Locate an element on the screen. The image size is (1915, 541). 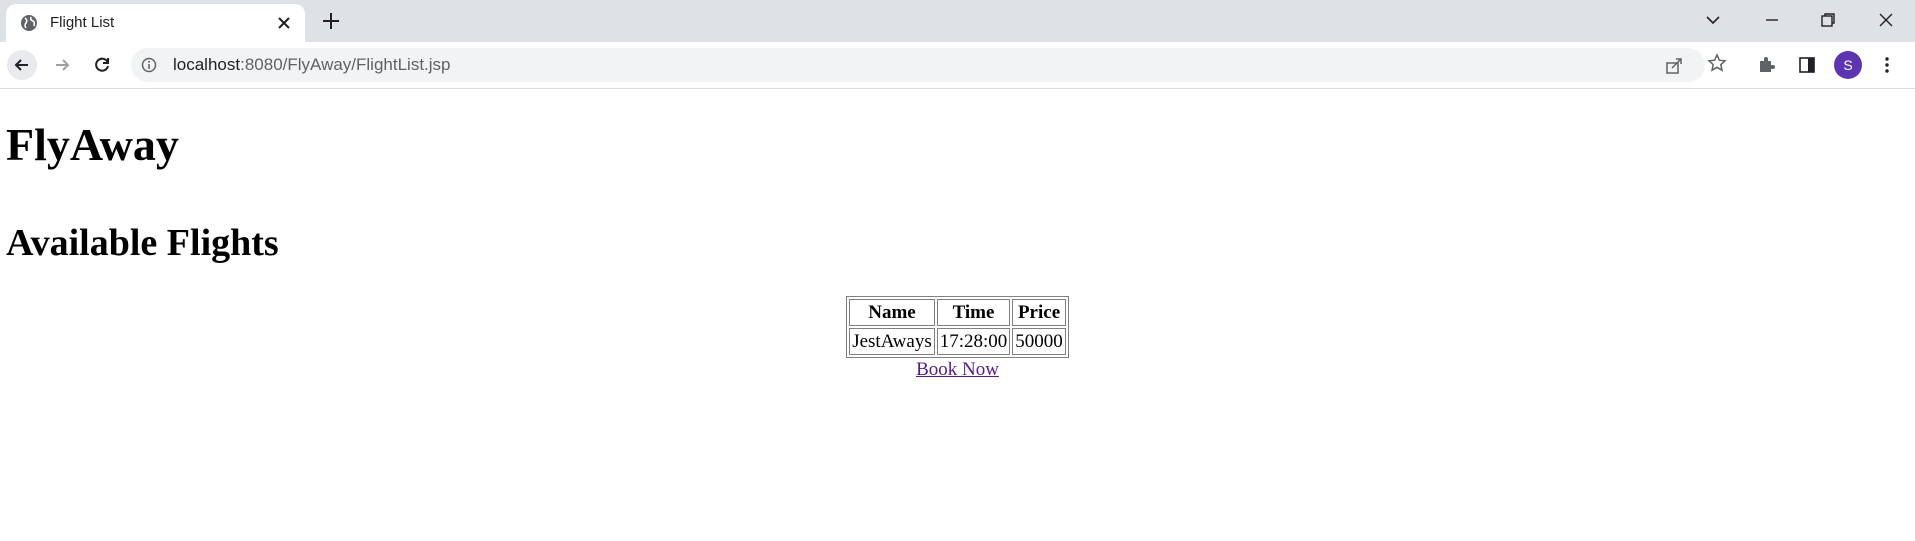
table-row: JestAways 17:28:00 50000 is located at coordinates (957, 341).